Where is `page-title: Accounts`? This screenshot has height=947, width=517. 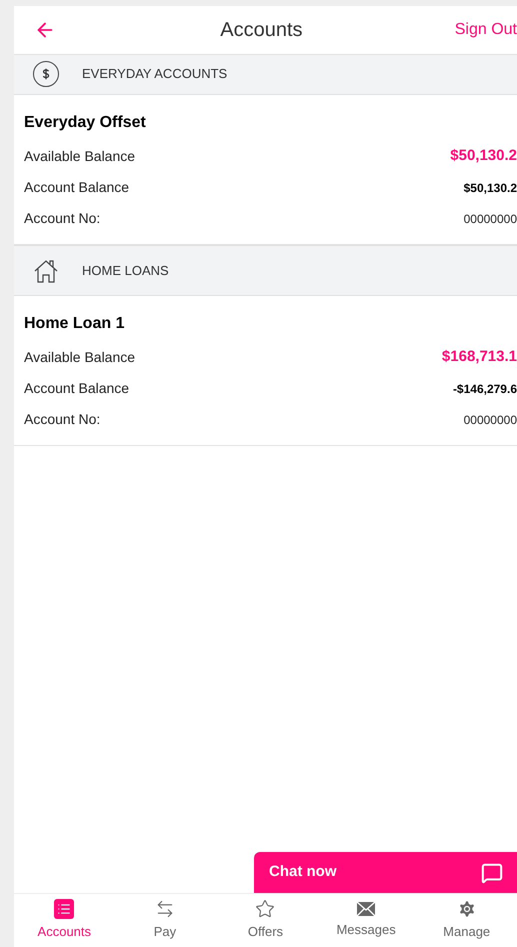 page-title: Accounts is located at coordinates (261, 30).